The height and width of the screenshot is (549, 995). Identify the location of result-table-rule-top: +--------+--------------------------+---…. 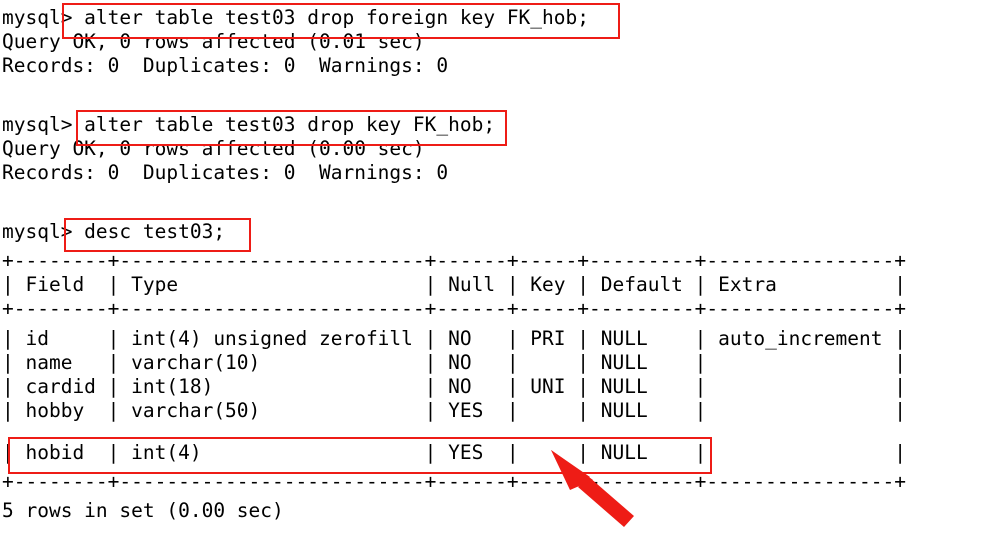
(454, 260).